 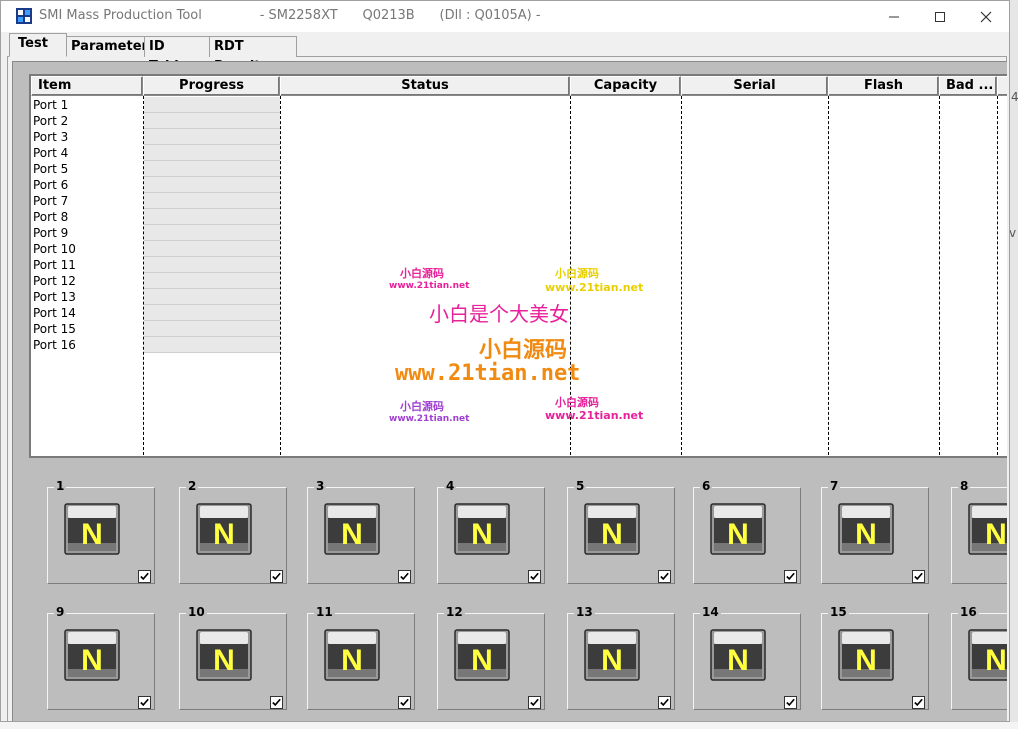 I want to click on table-row: Port 3, so click(x=519, y=137).